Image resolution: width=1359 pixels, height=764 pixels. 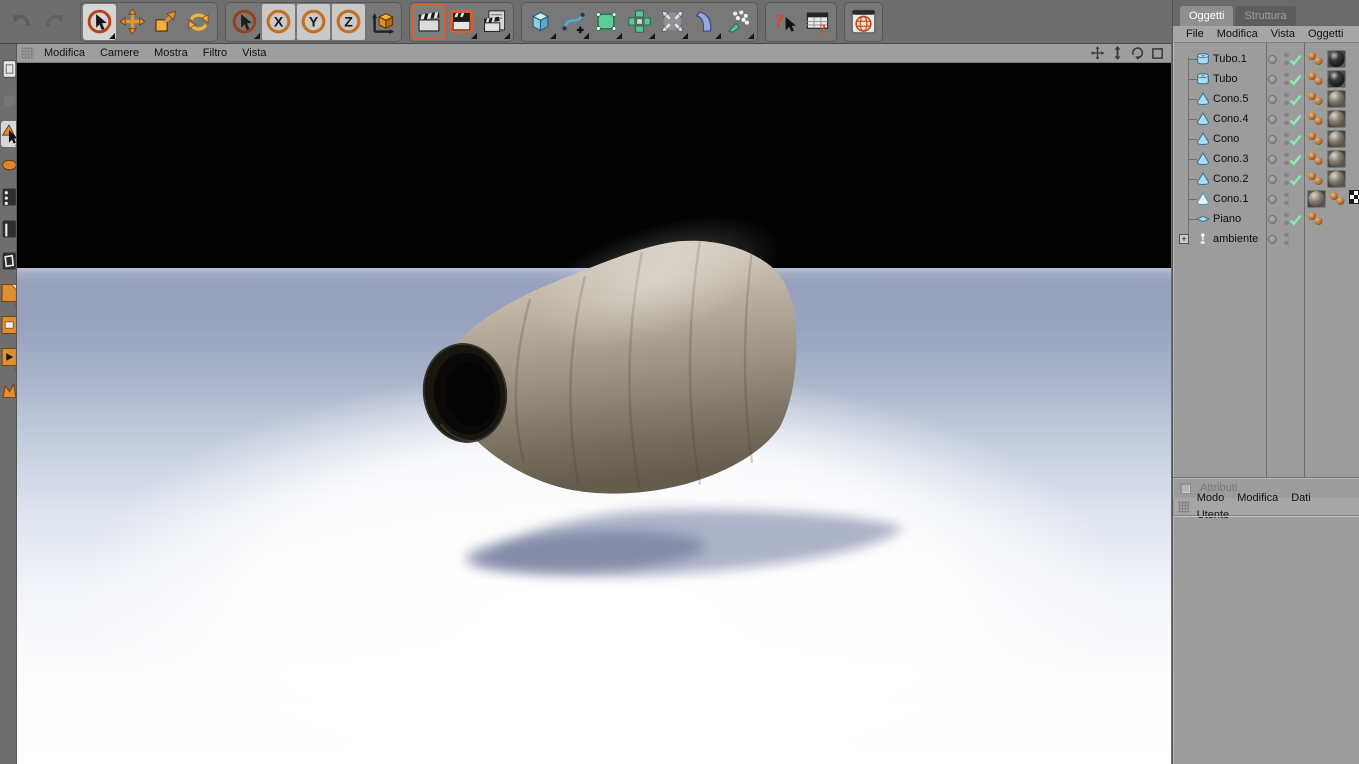 I want to click on object-row-cono-5: Cono.5, so click(x=1266, y=99).